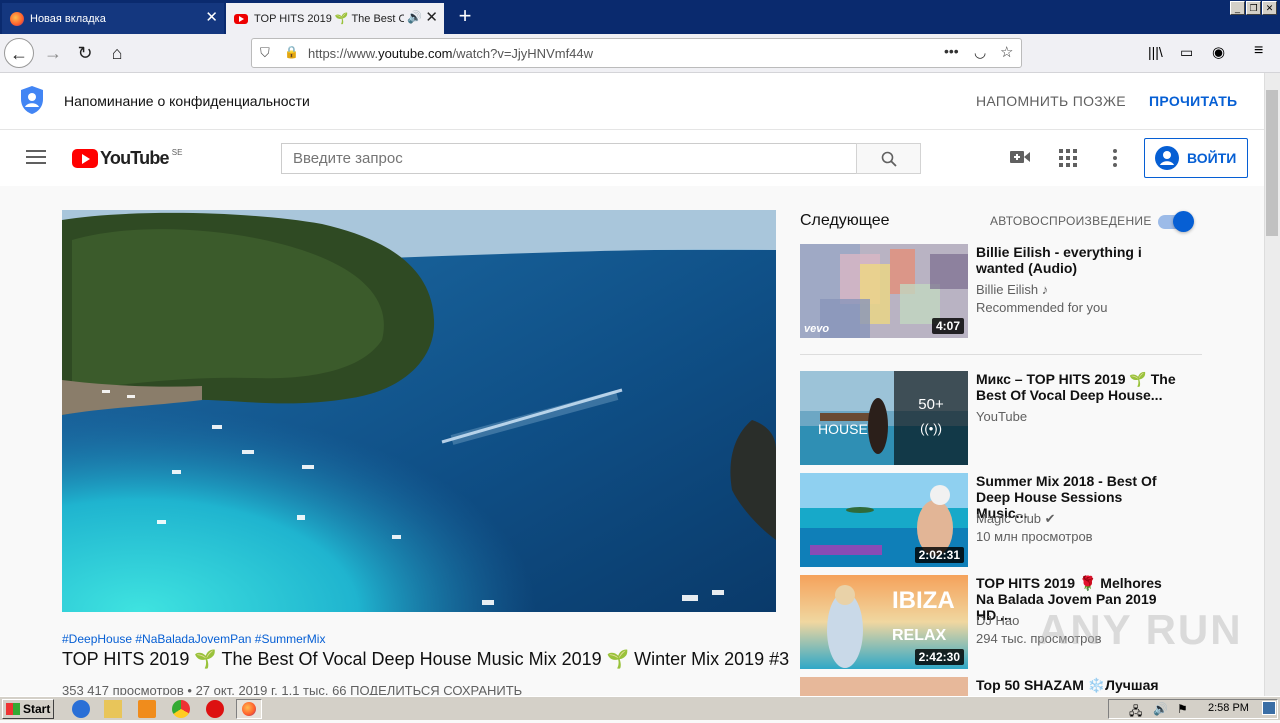  Describe the element at coordinates (113, 18) in the screenshot. I see `tab-new-tab: Новая вкладка ✕` at that location.